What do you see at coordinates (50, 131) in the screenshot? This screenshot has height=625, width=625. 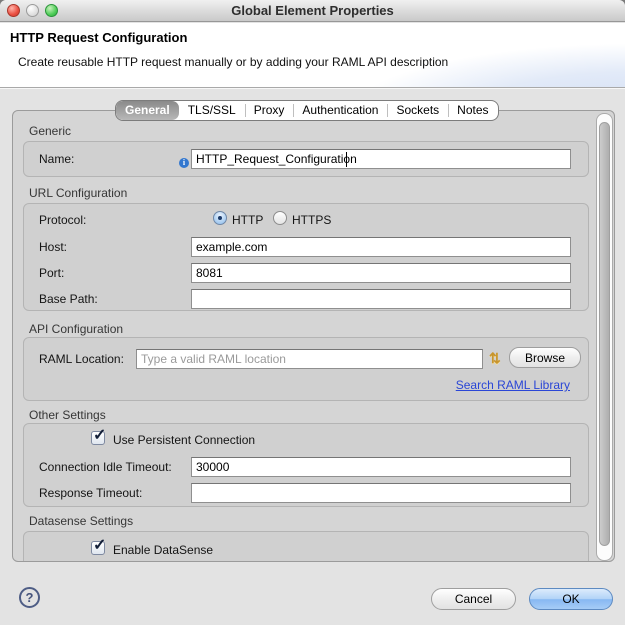 I see `section-title-generic: Generic` at bounding box center [50, 131].